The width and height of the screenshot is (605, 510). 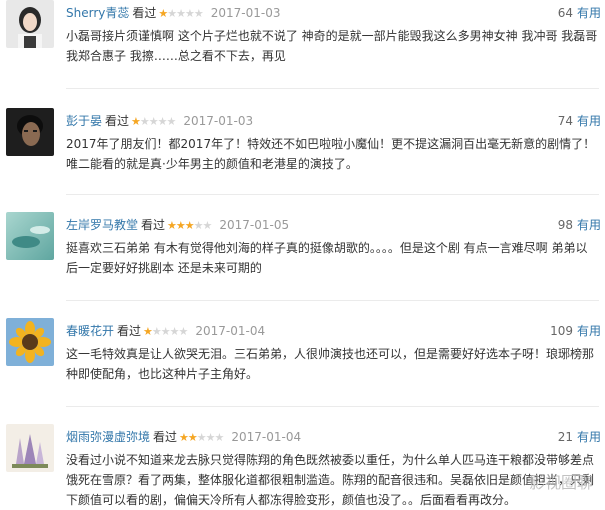 What do you see at coordinates (90, 331) in the screenshot?
I see `username-link: 春暖花开` at bounding box center [90, 331].